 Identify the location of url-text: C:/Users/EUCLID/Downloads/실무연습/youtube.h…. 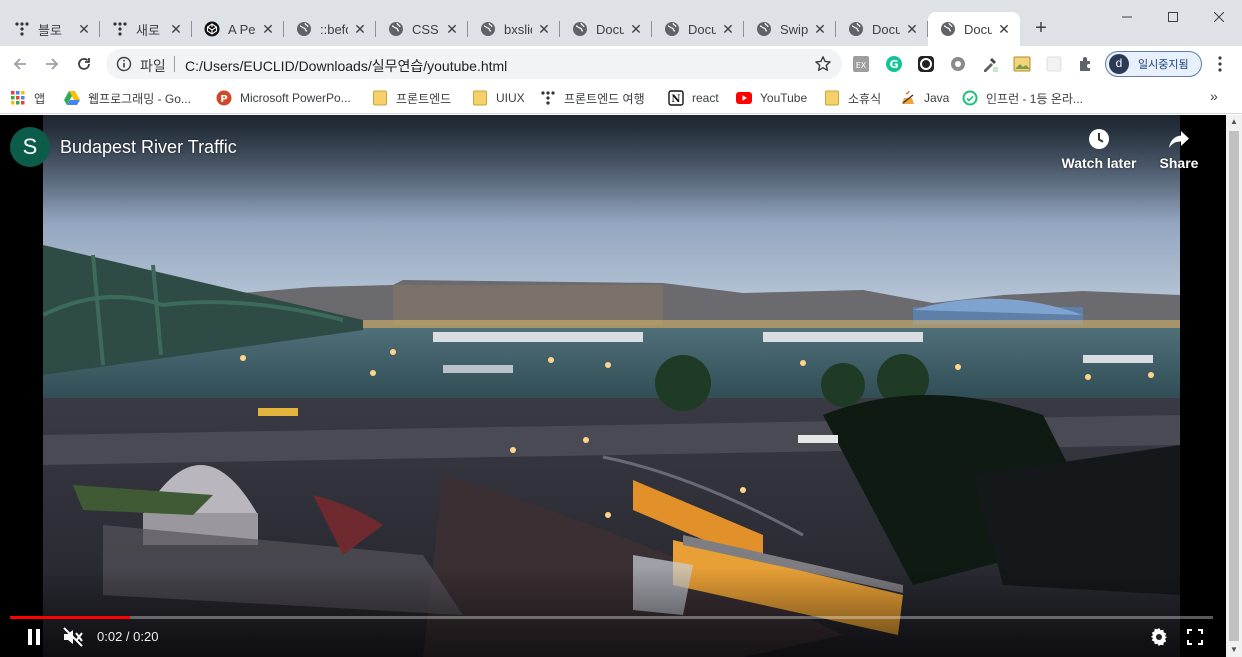
(346, 66).